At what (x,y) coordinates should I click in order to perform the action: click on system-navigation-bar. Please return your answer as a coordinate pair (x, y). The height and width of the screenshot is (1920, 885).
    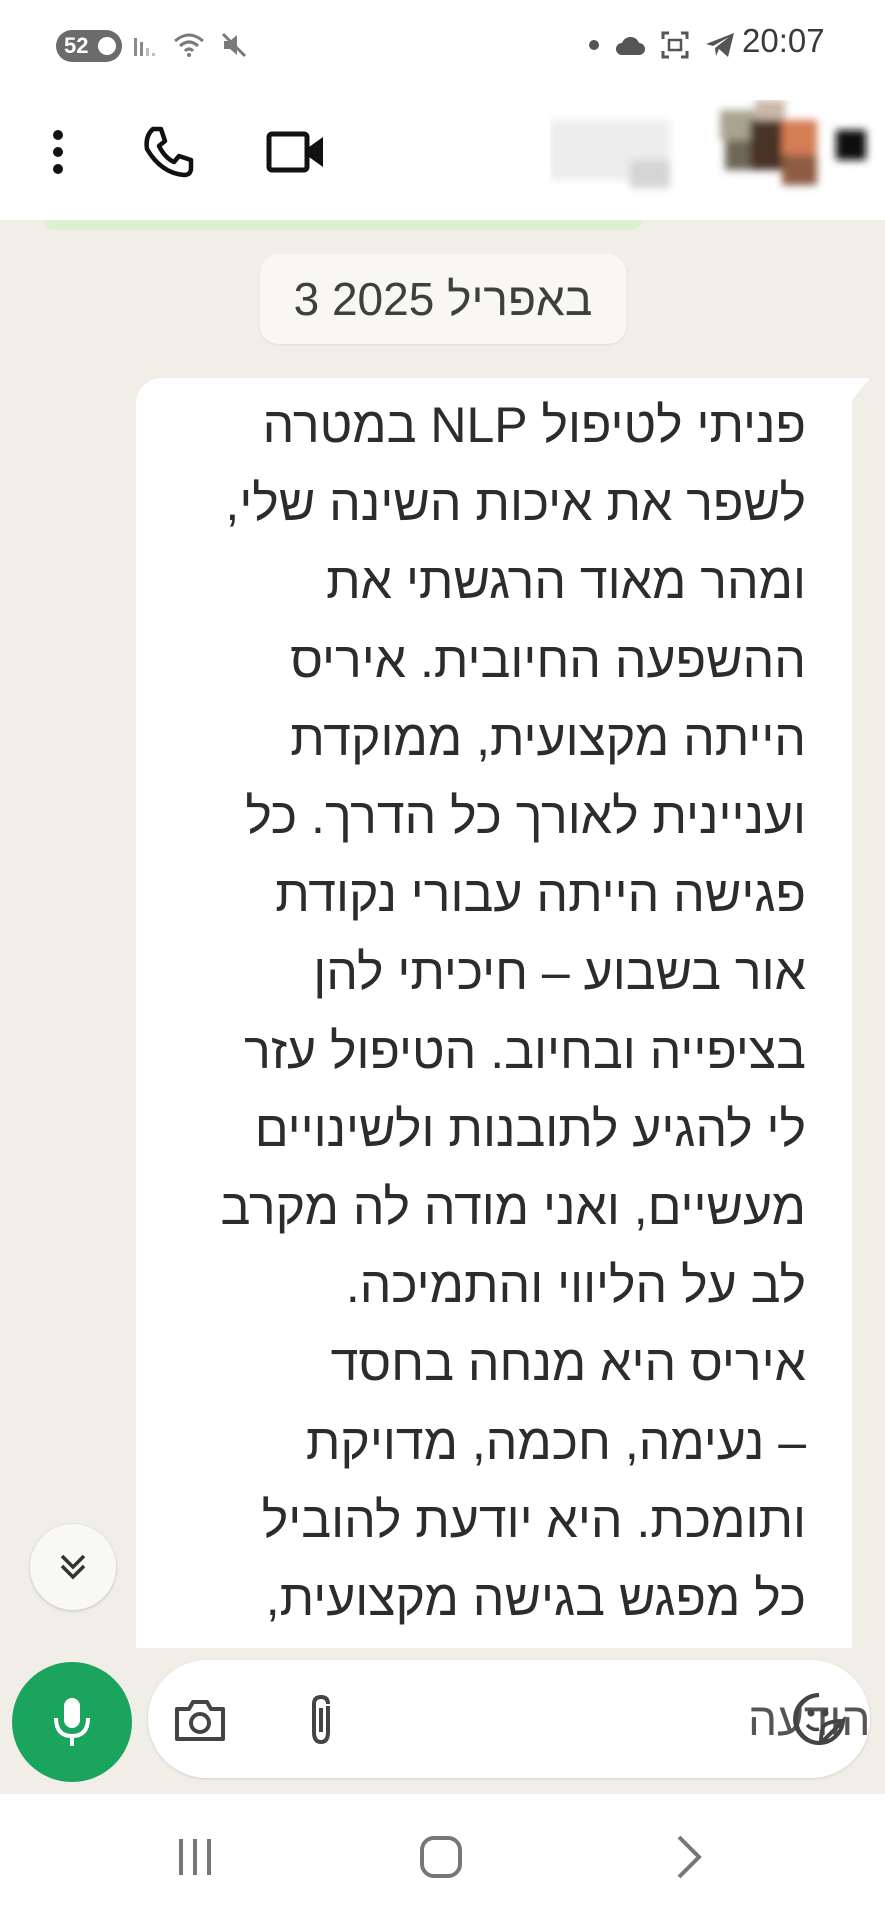
    Looking at the image, I should click on (442, 1857).